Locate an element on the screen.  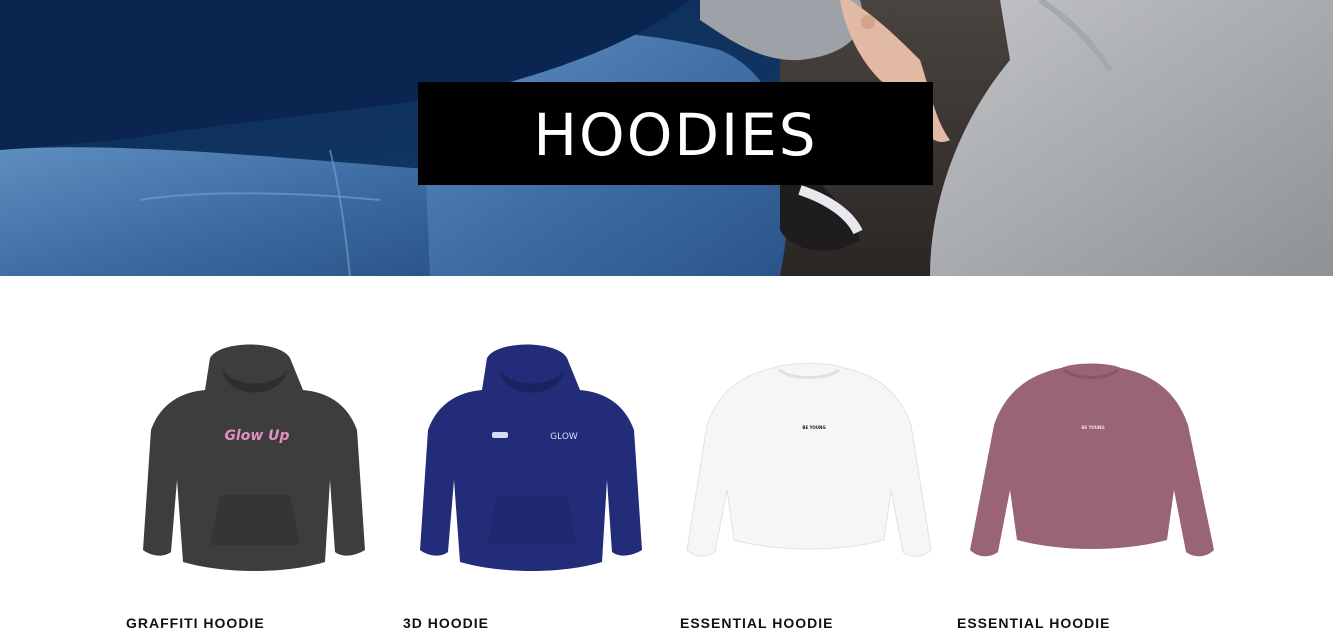
product-image: GLOW is located at coordinates (532, 460).